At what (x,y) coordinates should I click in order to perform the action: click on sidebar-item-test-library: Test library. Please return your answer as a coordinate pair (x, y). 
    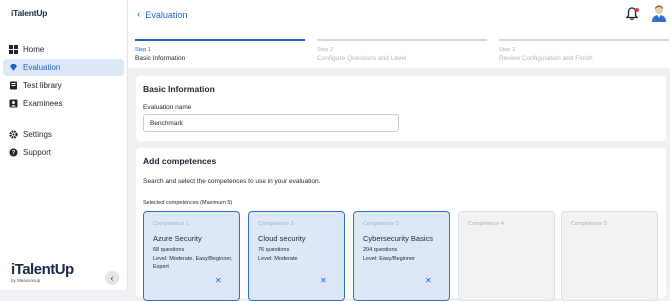
    Looking at the image, I should click on (63, 85).